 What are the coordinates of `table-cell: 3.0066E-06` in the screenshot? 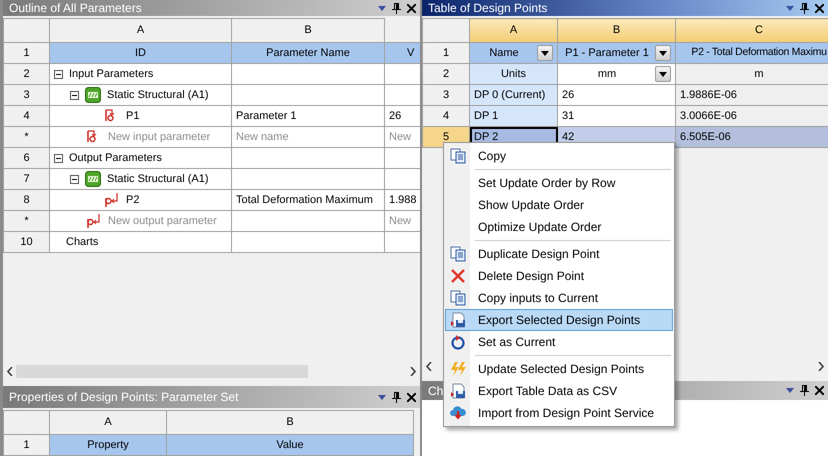 It's located at (752, 116).